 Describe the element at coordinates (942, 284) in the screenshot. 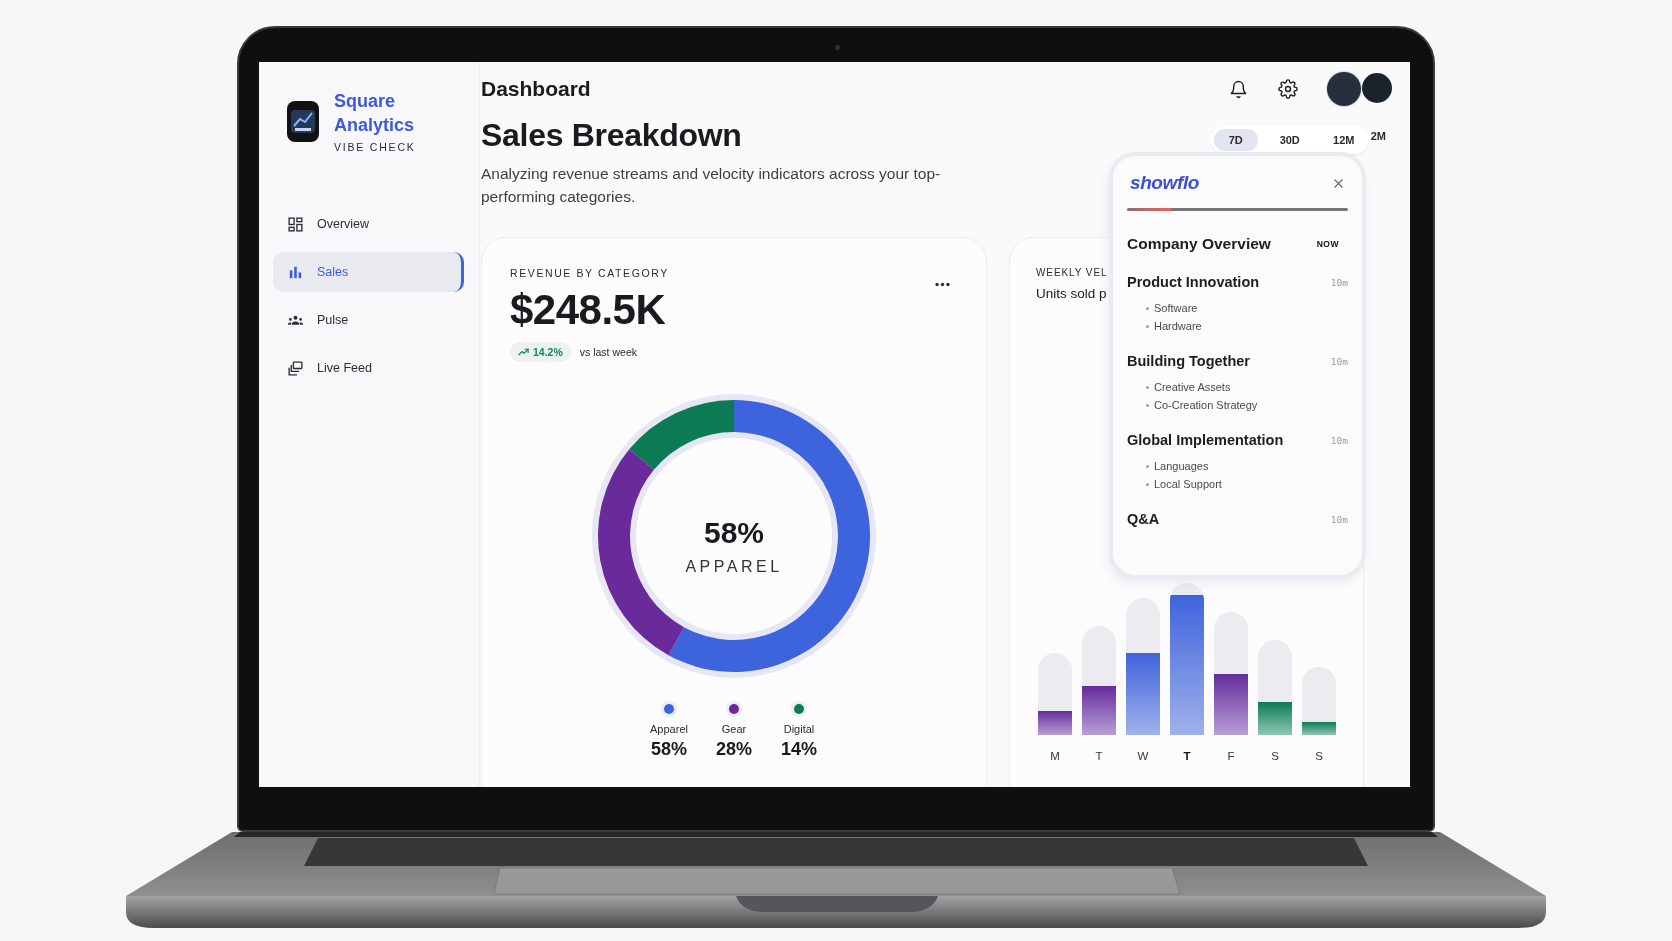

I see `more-icon` at that location.